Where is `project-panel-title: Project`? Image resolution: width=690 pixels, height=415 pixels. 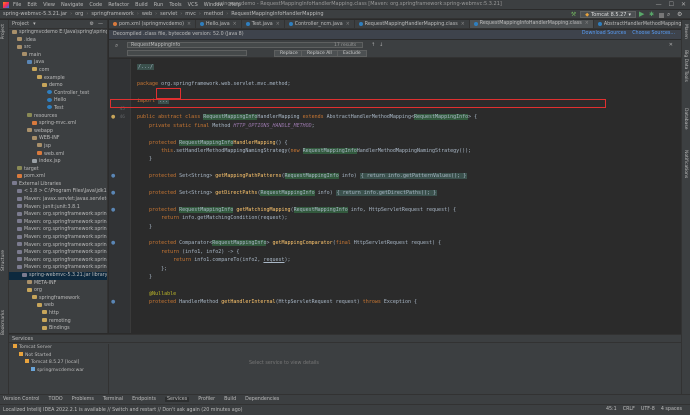 project-panel-title: Project is located at coordinates (20, 24).